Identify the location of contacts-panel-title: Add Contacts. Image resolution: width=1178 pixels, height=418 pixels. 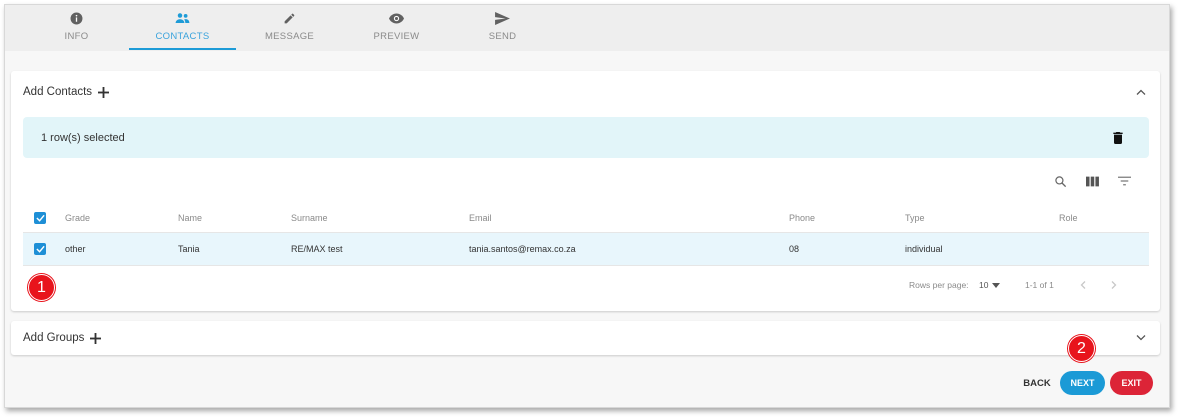
(58, 92).